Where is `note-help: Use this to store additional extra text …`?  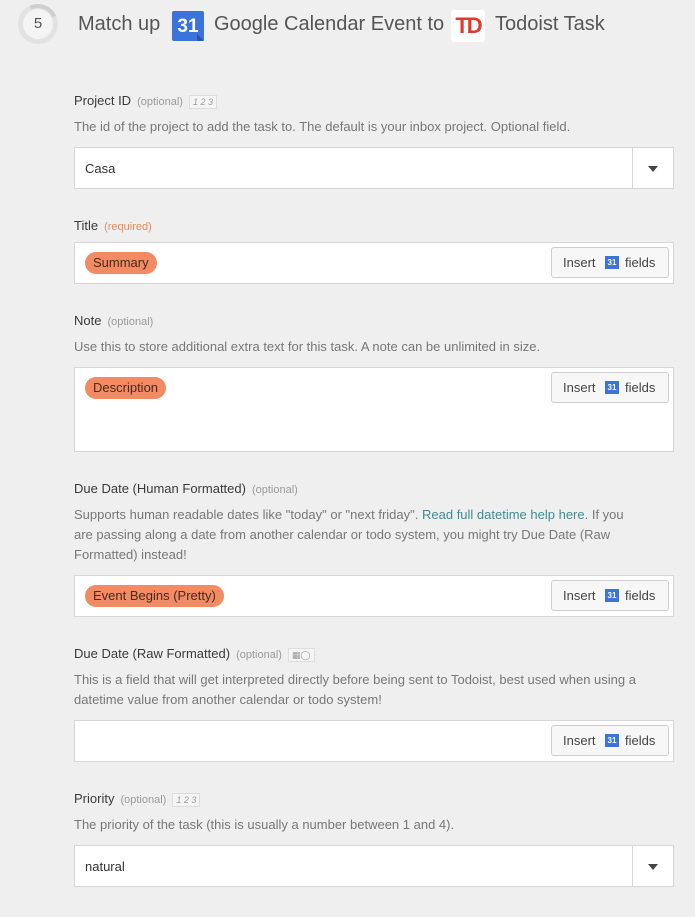
note-help: Use this to store additional extra text … is located at coordinates (307, 346).